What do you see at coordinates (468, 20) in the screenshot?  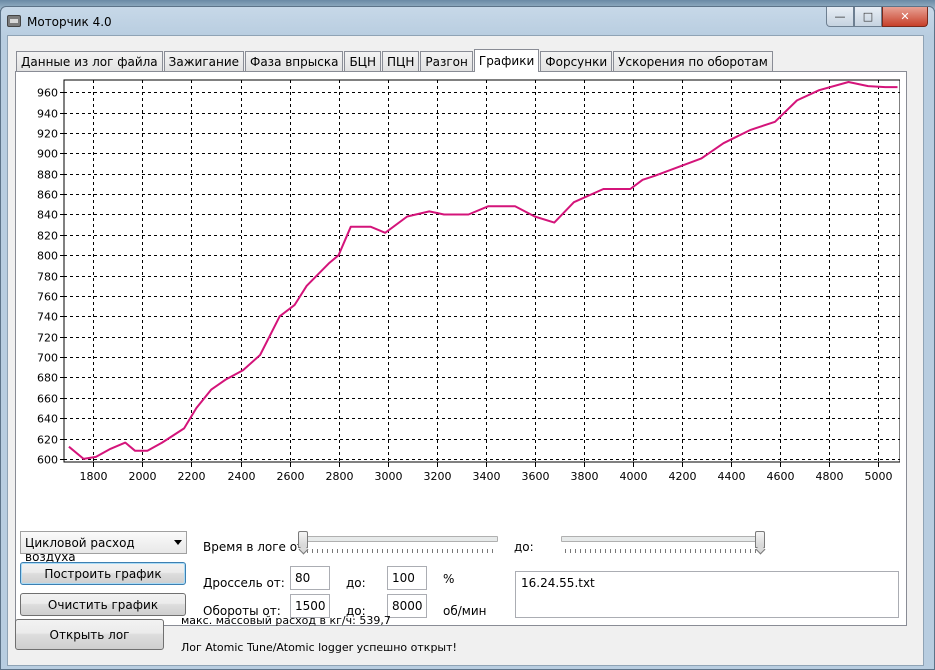 I see `title-bar: Моторчик 4.0 — □ ✕` at bounding box center [468, 20].